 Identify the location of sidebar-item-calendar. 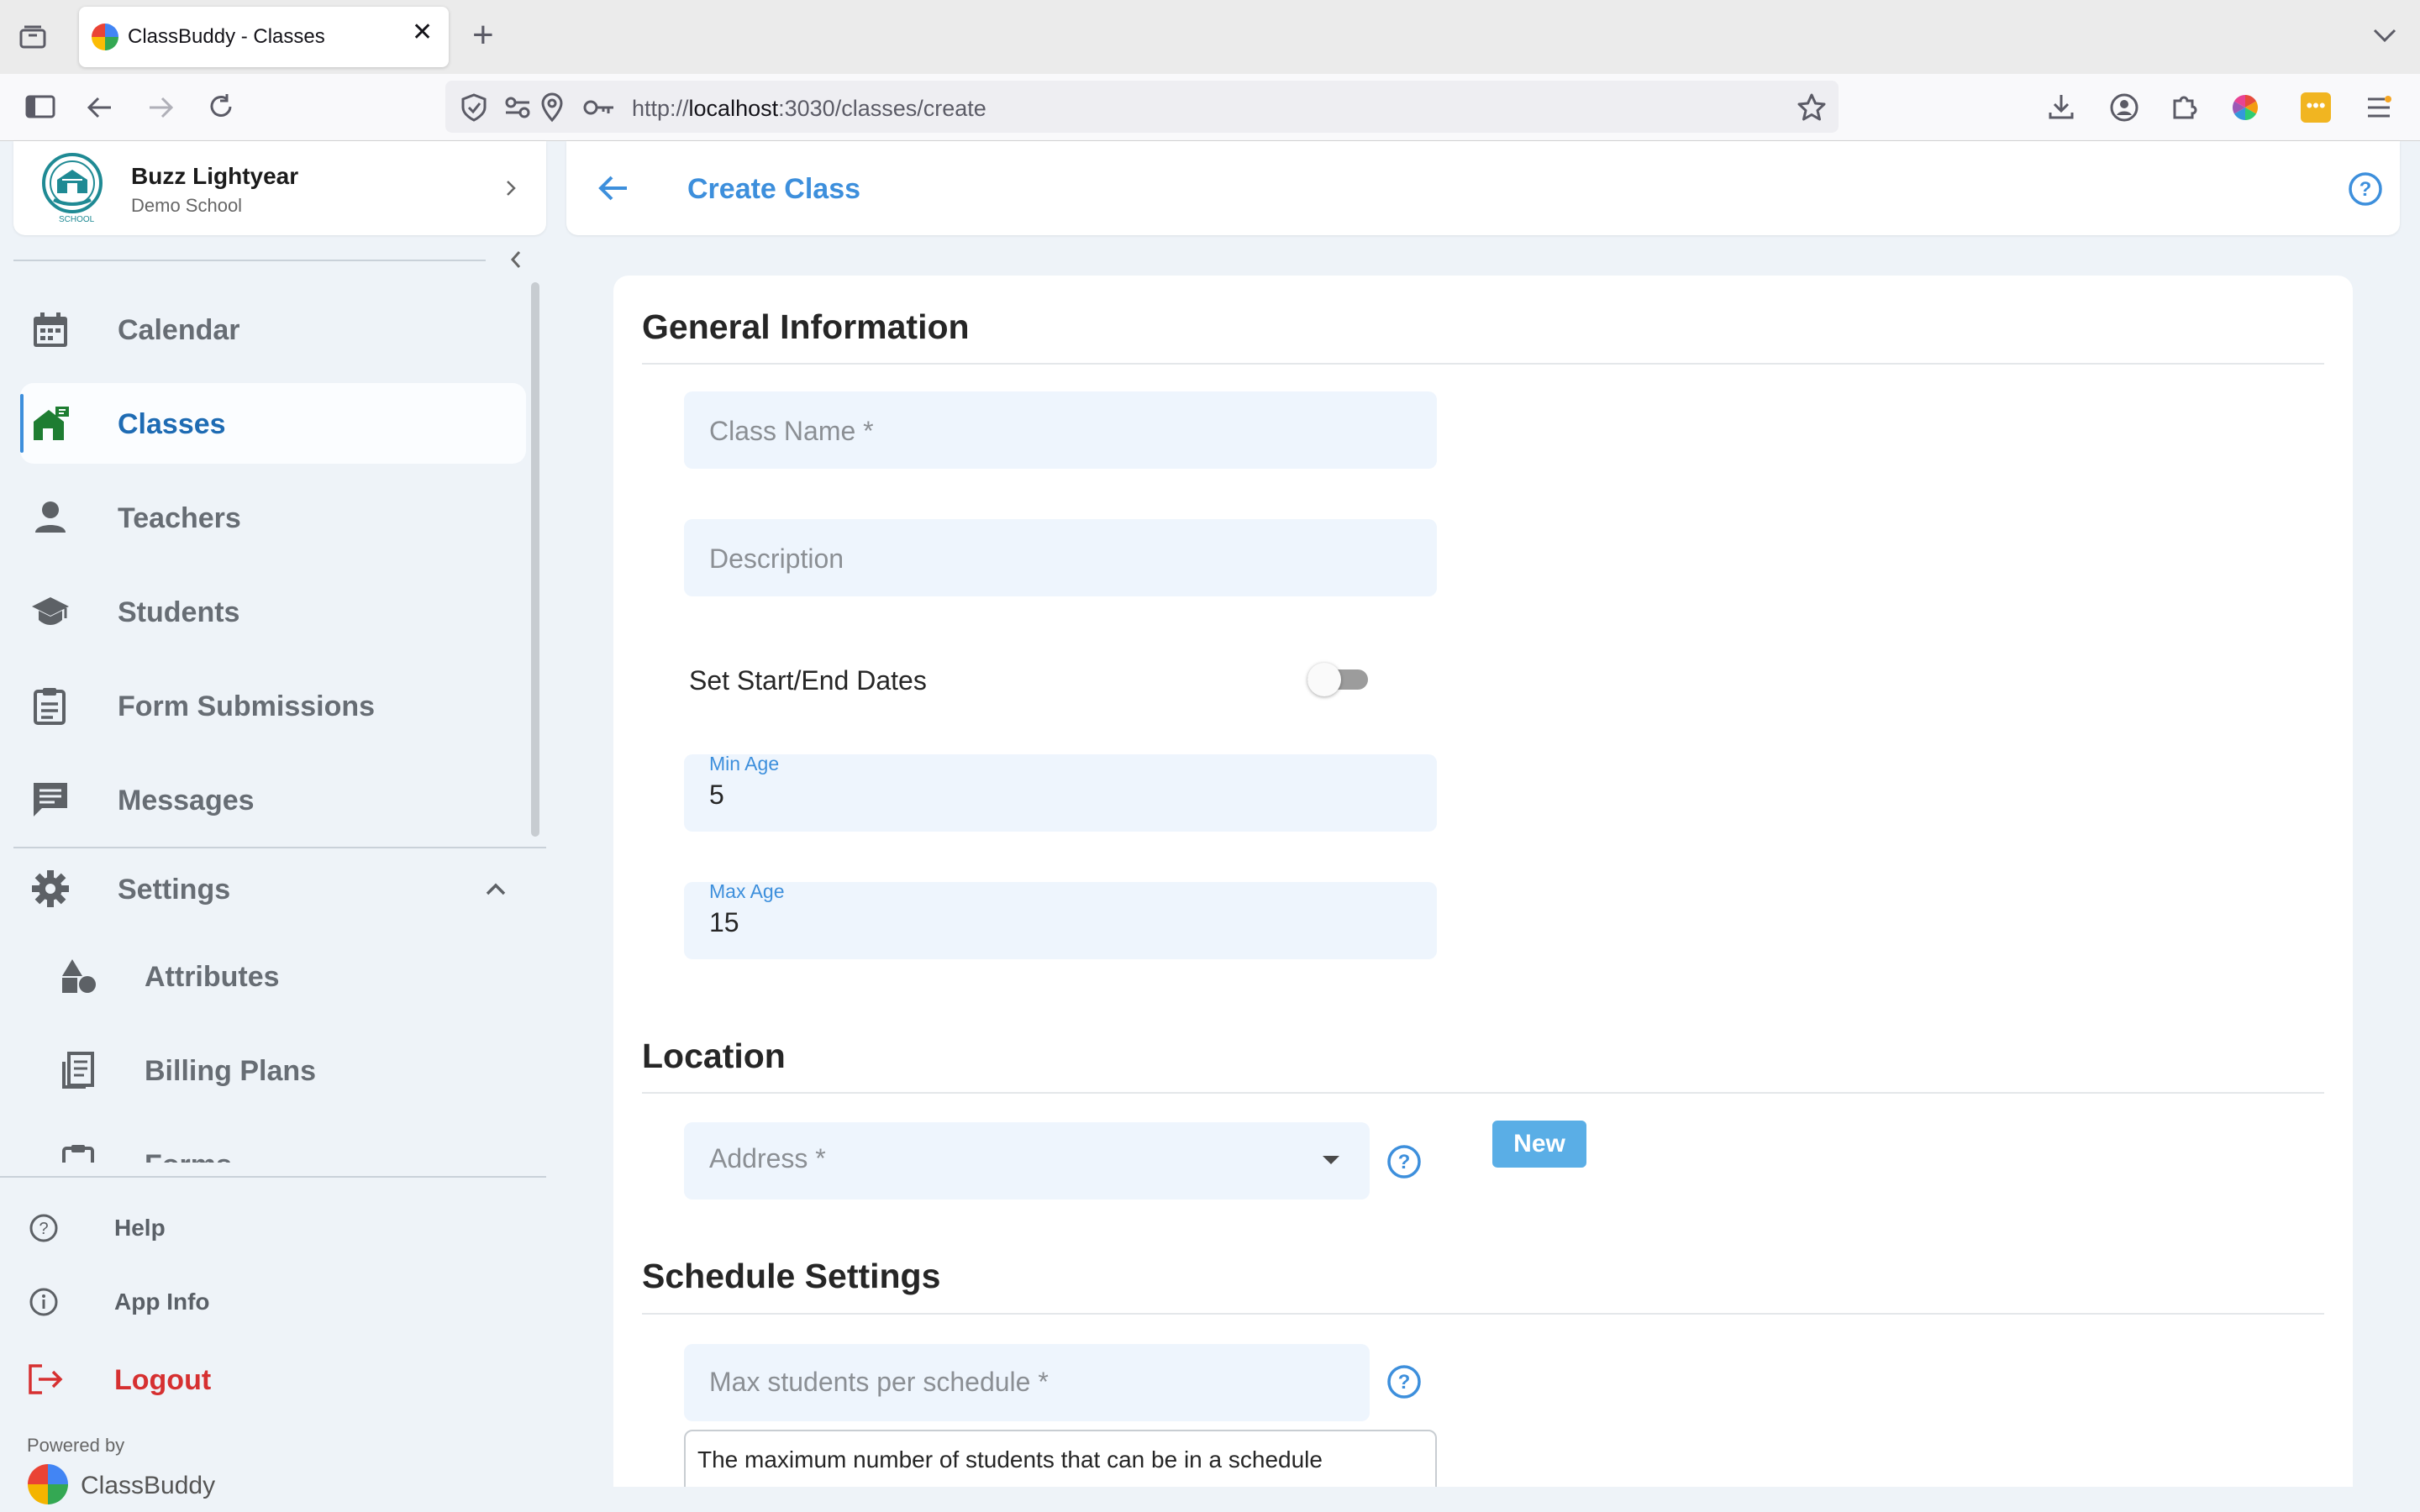
(273, 330).